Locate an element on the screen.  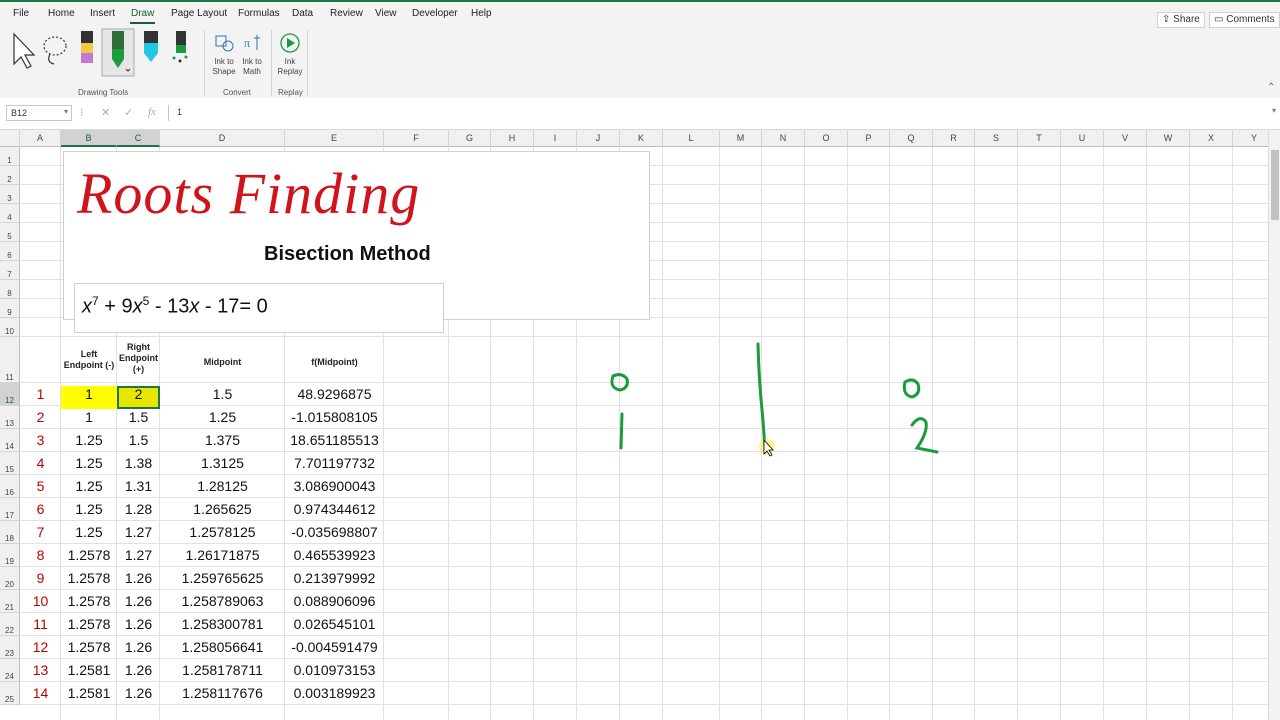
midpoint-cell: 1.258056641 is located at coordinates (222, 647).